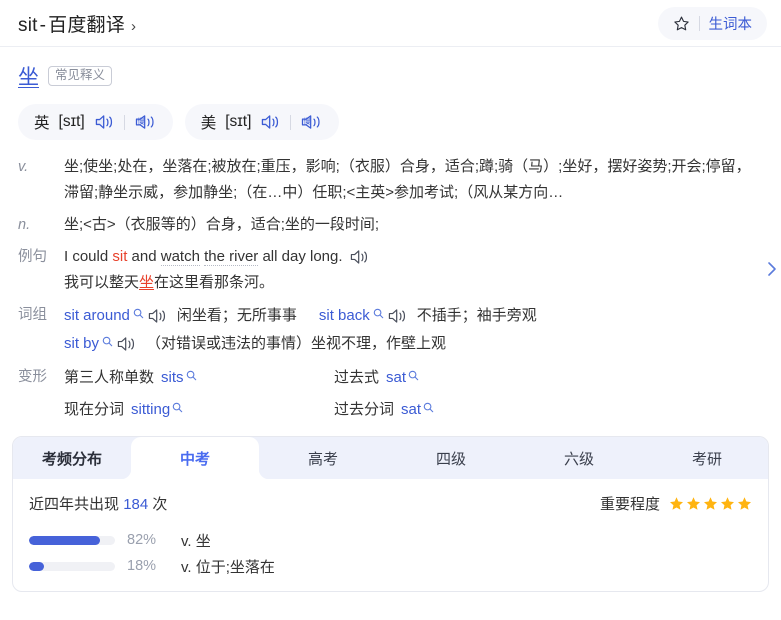 This screenshot has width=781, height=620. Describe the element at coordinates (629, 504) in the screenshot. I see `importance-label: 重要程度` at that location.